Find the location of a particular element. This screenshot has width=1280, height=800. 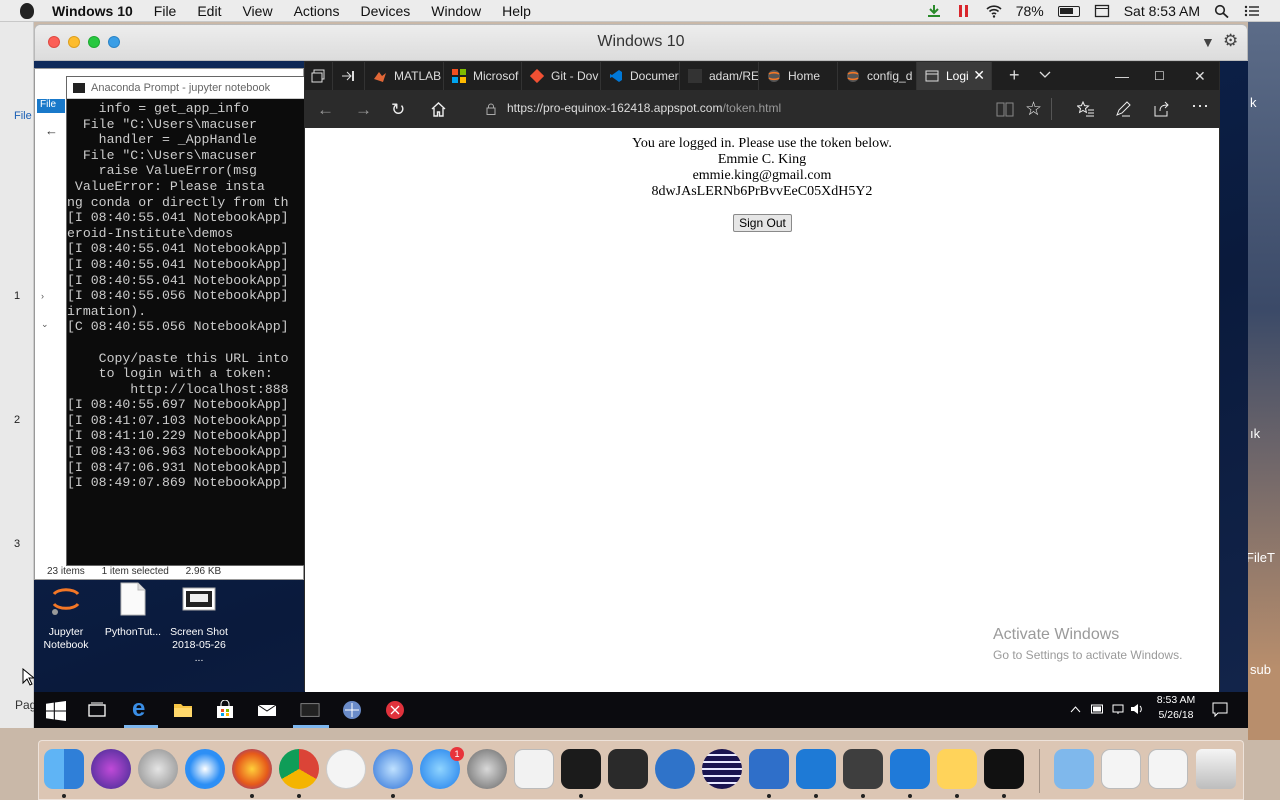

mail-bird-icon is located at coordinates (393, 769).